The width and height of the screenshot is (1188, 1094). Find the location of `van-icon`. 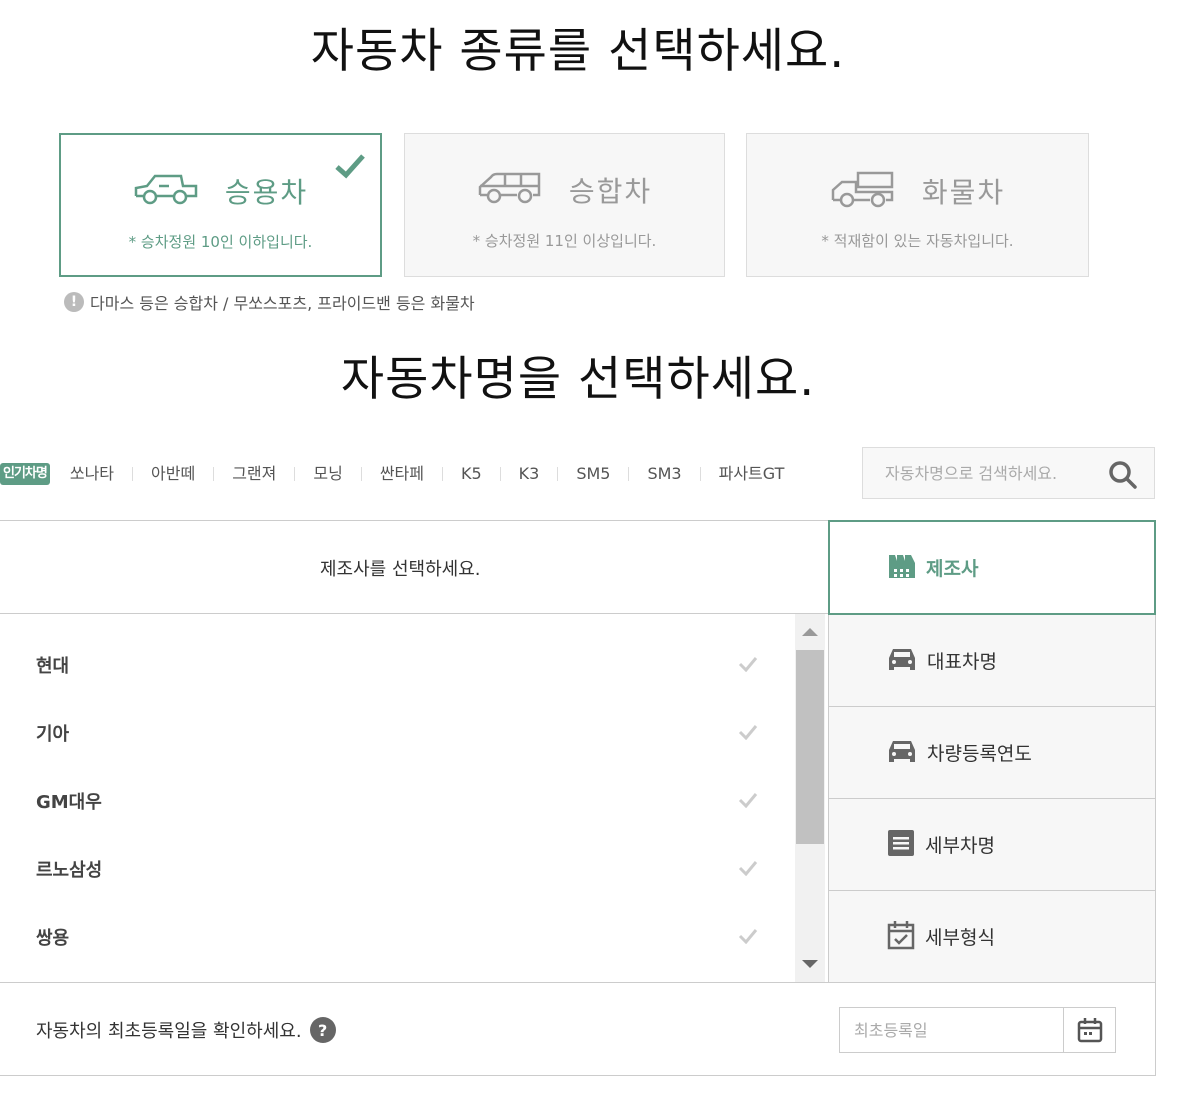

van-icon is located at coordinates (510, 190).